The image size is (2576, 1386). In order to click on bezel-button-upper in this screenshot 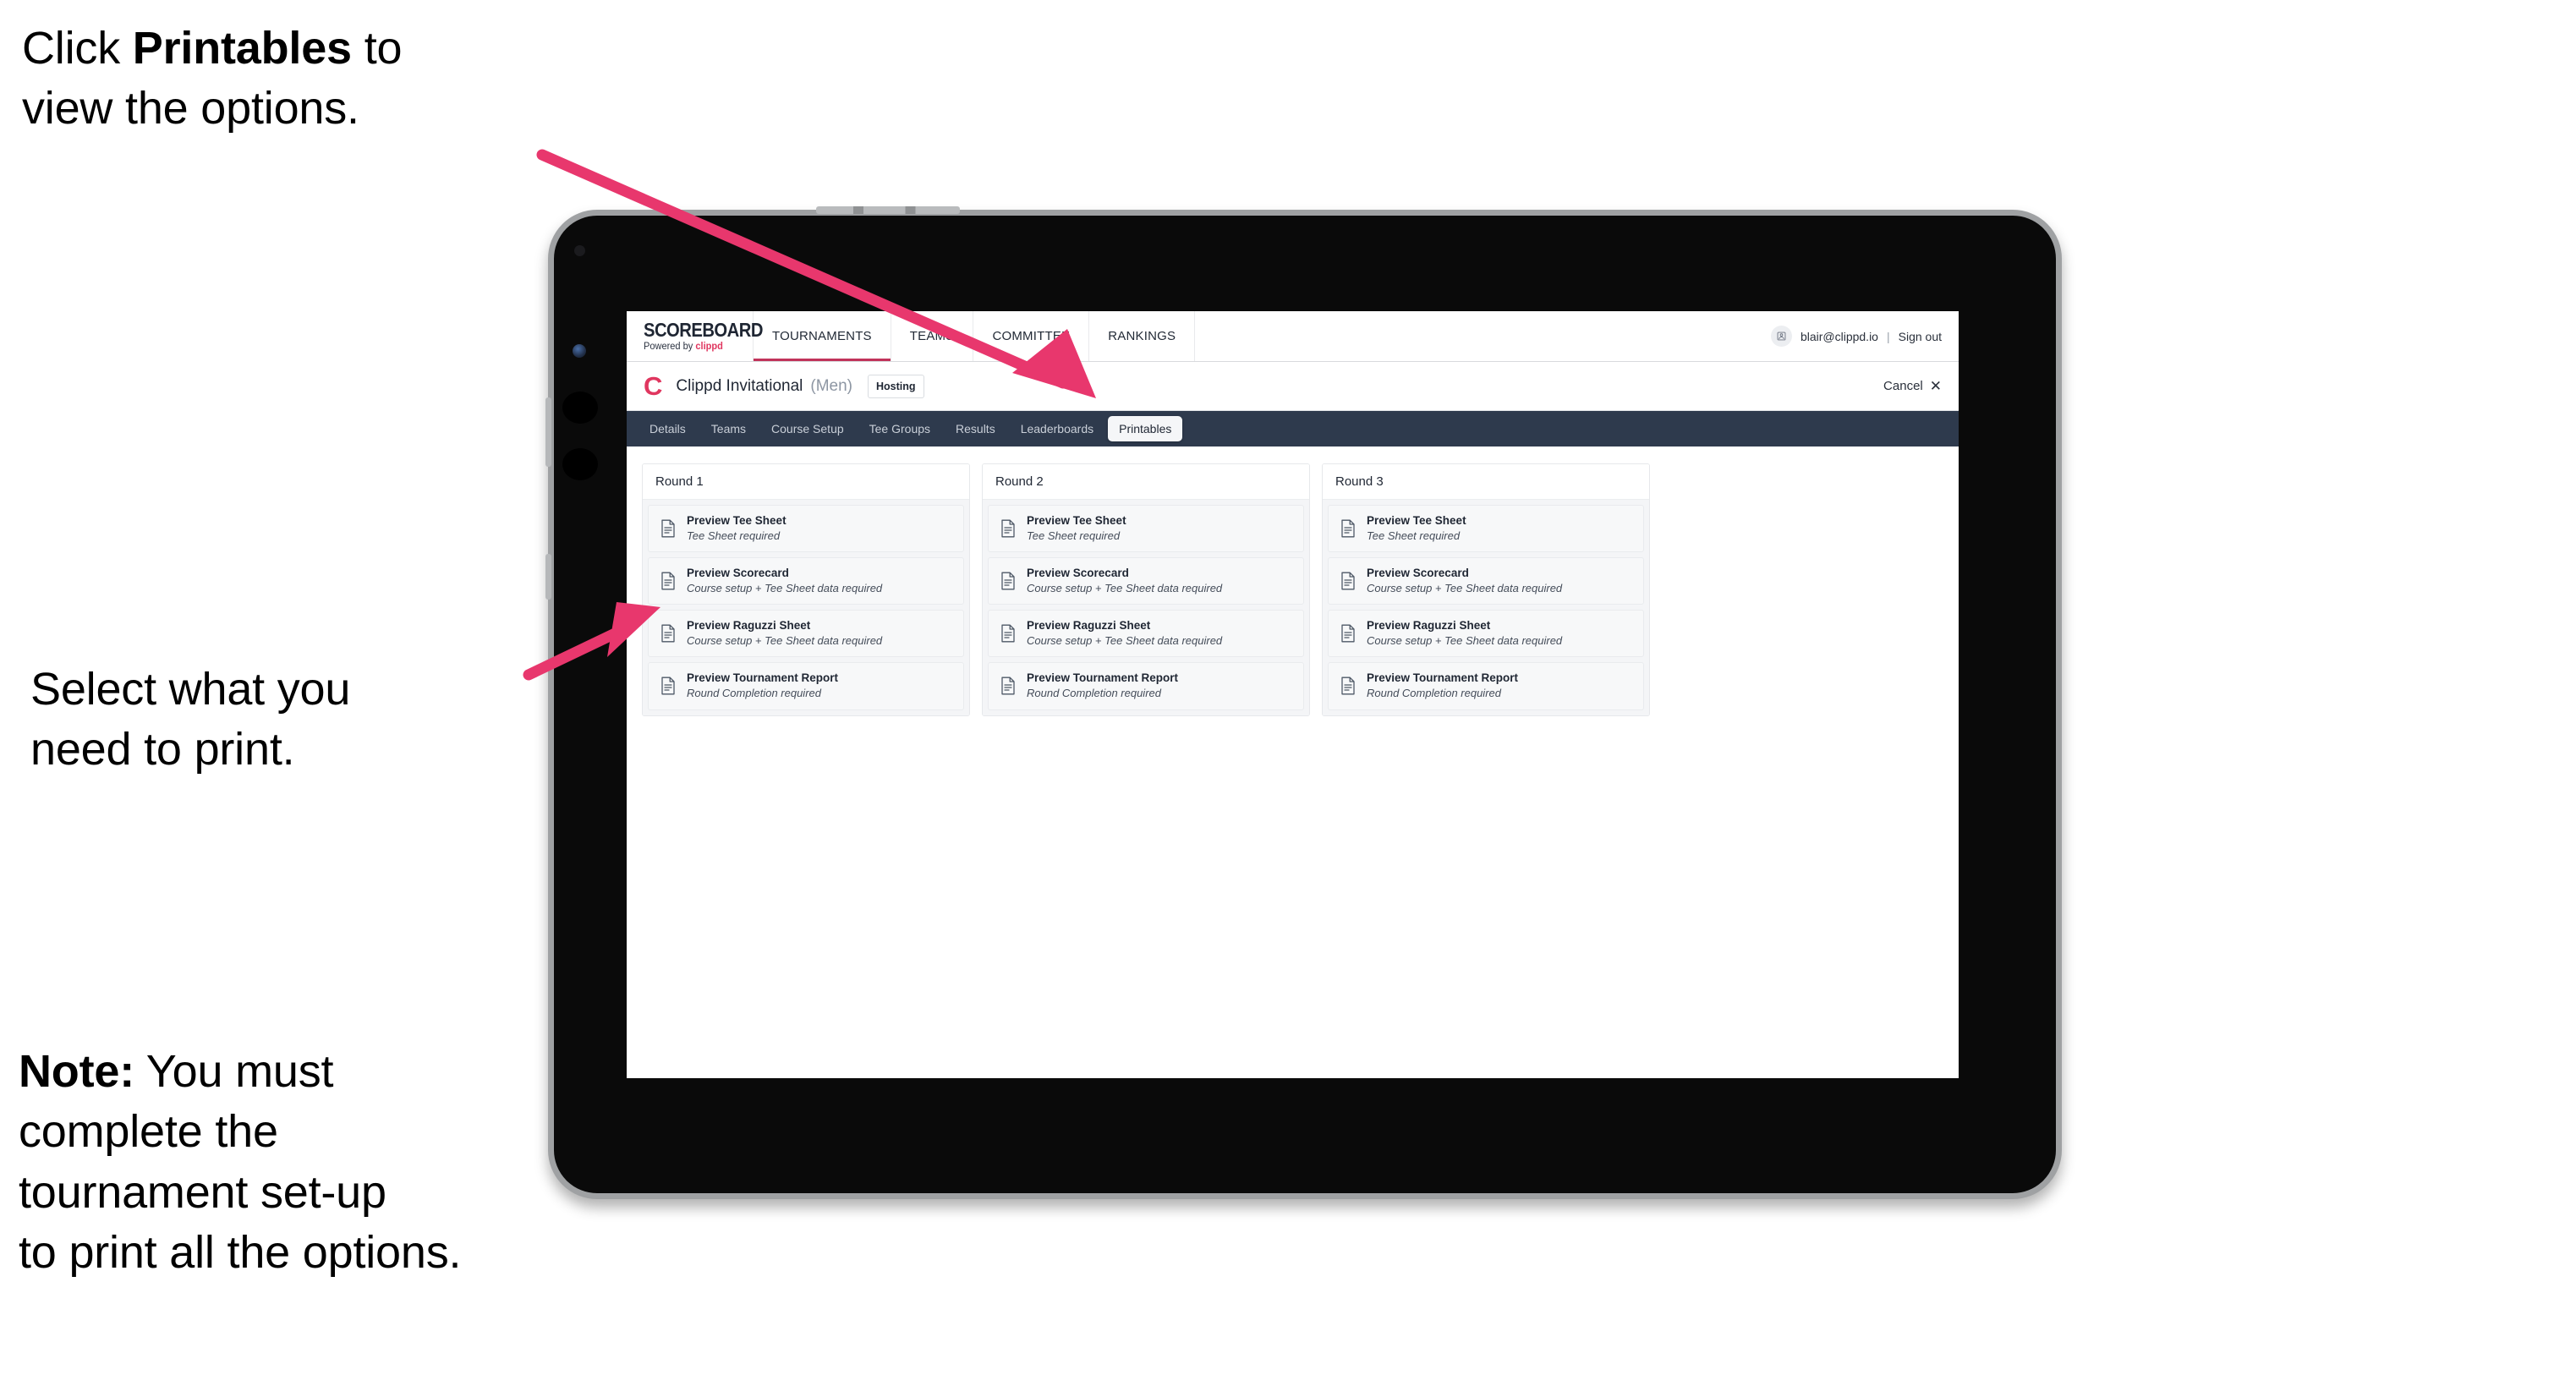, I will do `click(580, 408)`.